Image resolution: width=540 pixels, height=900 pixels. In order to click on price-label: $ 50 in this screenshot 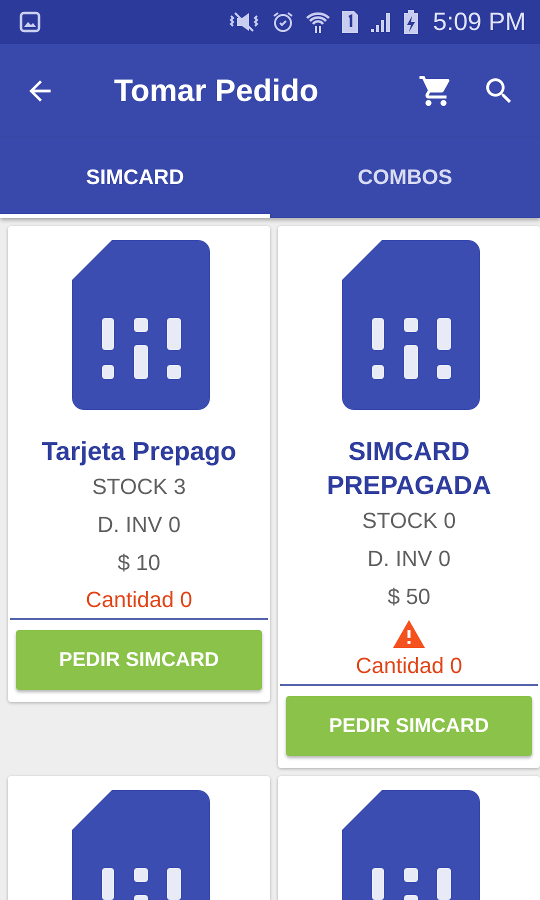, I will do `click(409, 597)`.